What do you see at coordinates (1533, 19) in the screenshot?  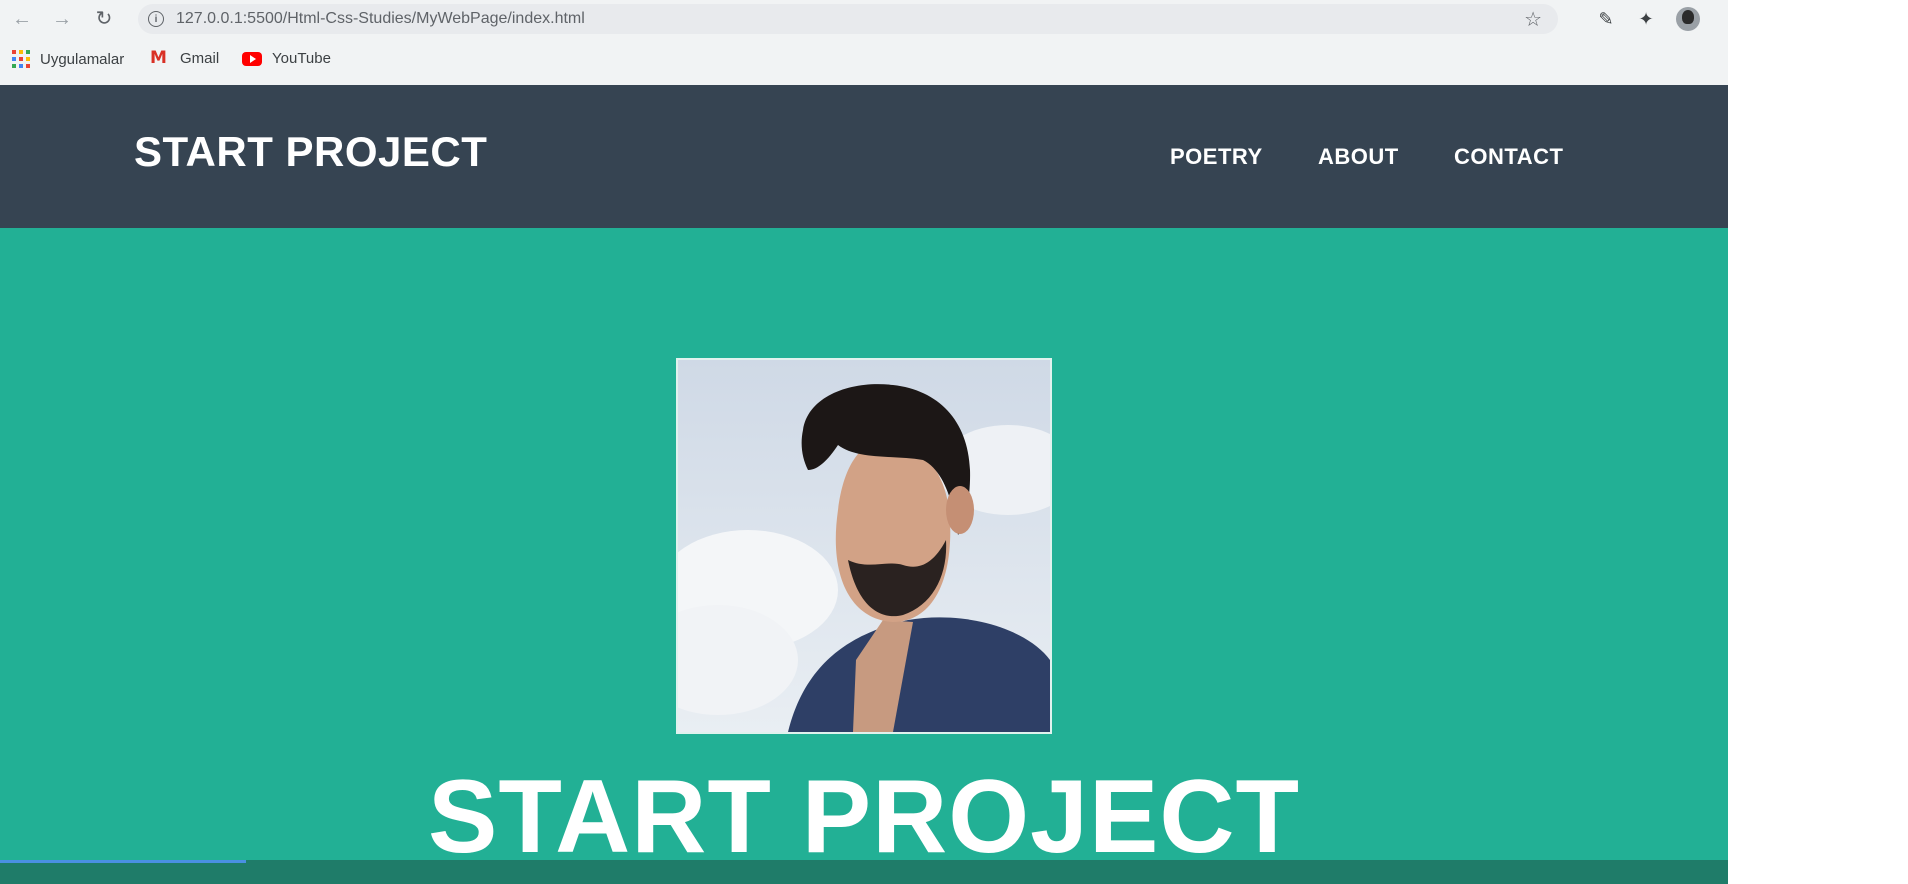 I see `bookmark-star-icon: ☆` at bounding box center [1533, 19].